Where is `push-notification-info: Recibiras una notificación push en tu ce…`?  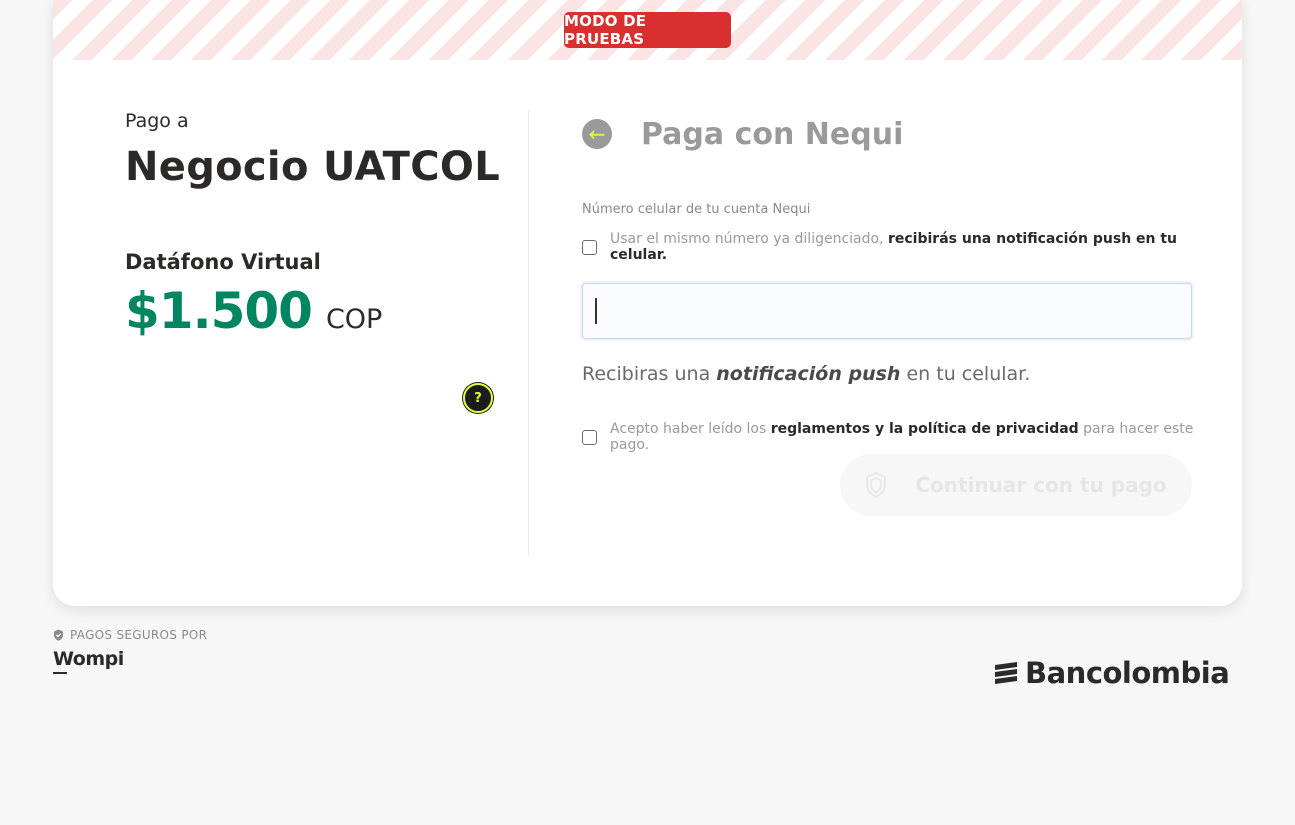
push-notification-info: Recibiras una notificación push en tu ce… is located at coordinates (888, 374).